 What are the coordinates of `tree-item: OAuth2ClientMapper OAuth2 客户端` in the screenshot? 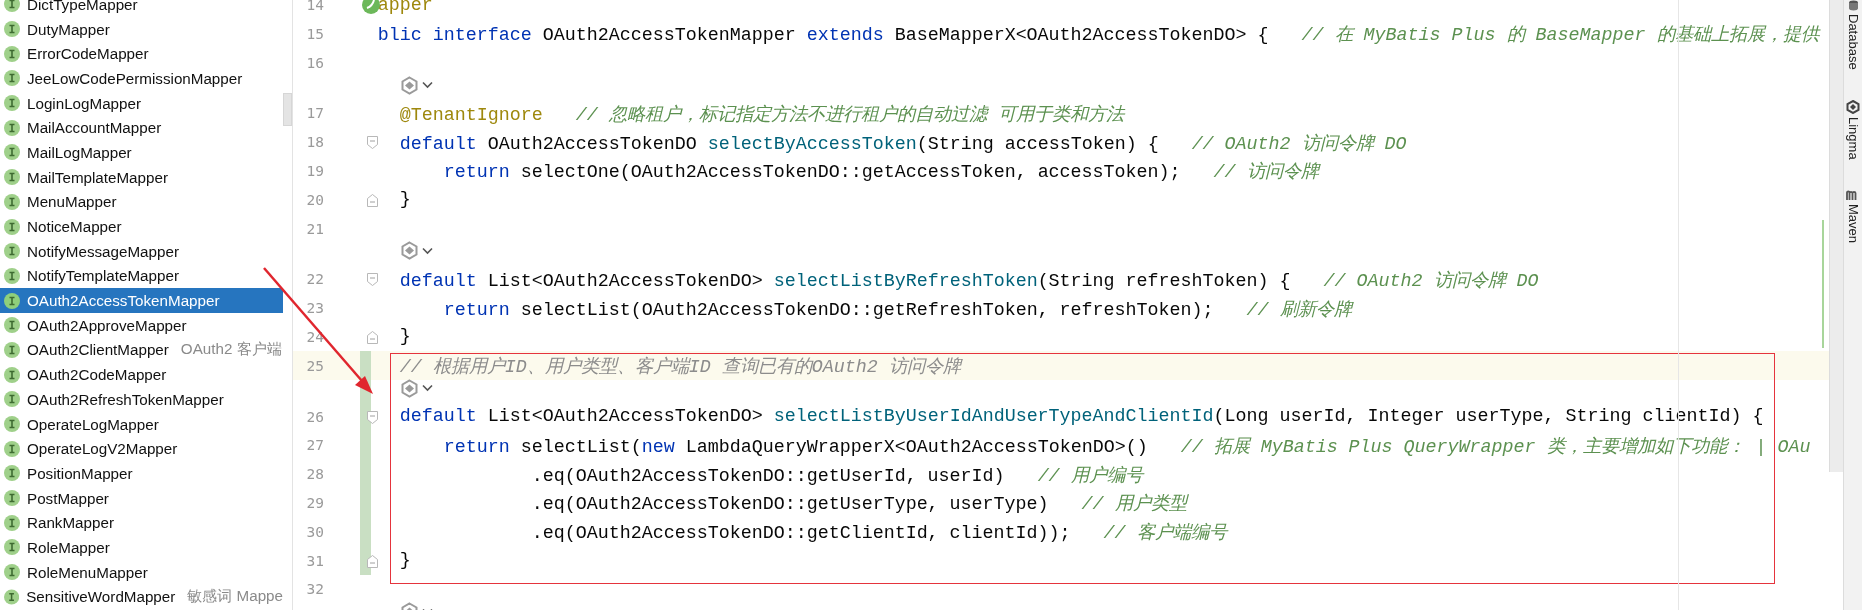 It's located at (141, 350).